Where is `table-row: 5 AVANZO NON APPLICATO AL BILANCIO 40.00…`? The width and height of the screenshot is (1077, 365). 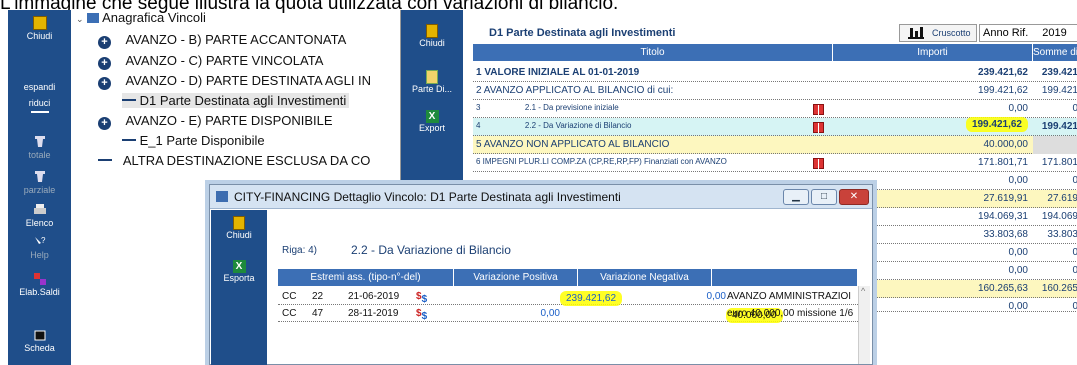
table-row: 5 AVANZO NON APPLICATO AL BILANCIO 40.00… is located at coordinates (775, 145).